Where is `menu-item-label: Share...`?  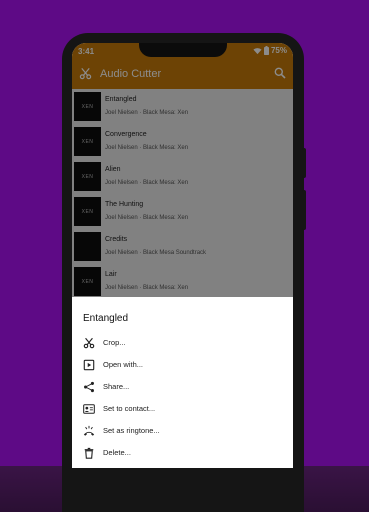
menu-item-label: Share... is located at coordinates (116, 386).